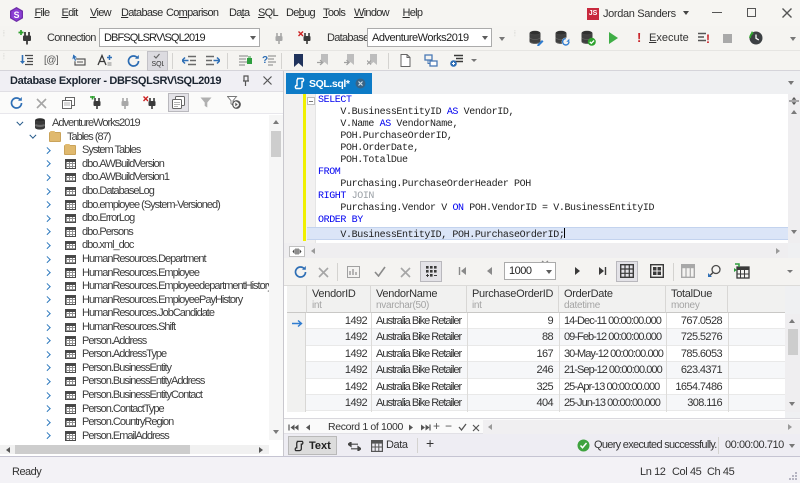 The height and width of the screenshot is (483, 800). What do you see at coordinates (158, 64) in the screenshot?
I see `svg-text: SQL` at bounding box center [158, 64].